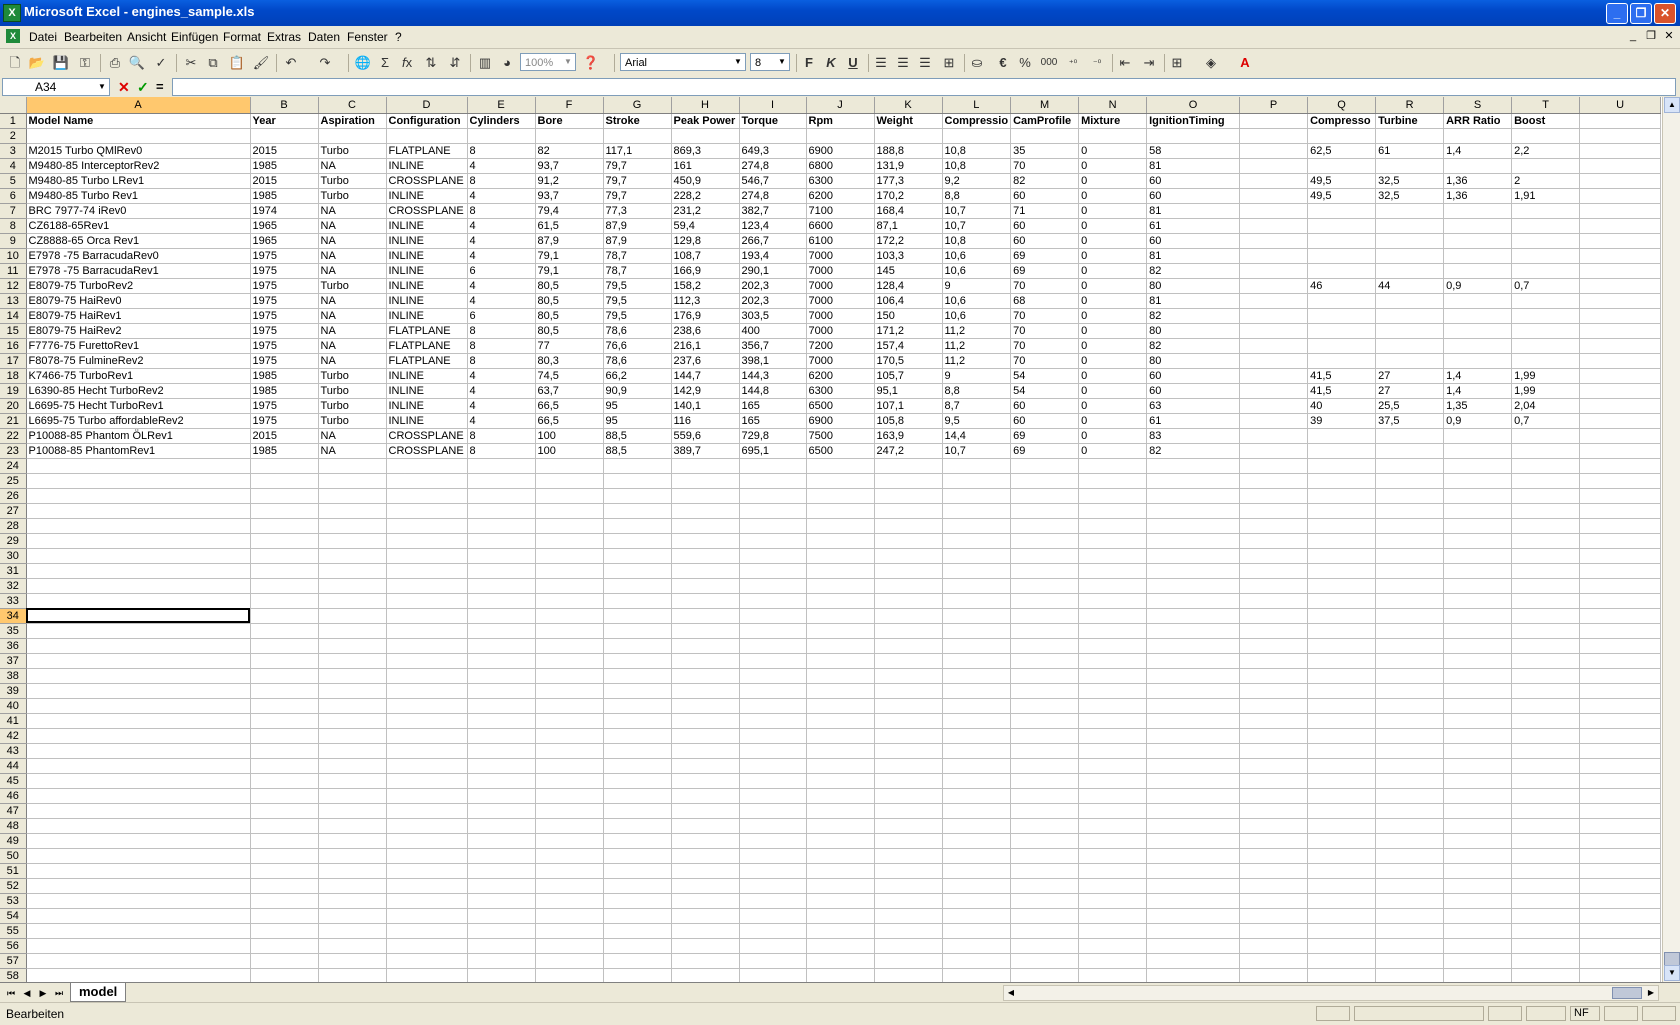  I want to click on cell: 82, so click(1193, 346).